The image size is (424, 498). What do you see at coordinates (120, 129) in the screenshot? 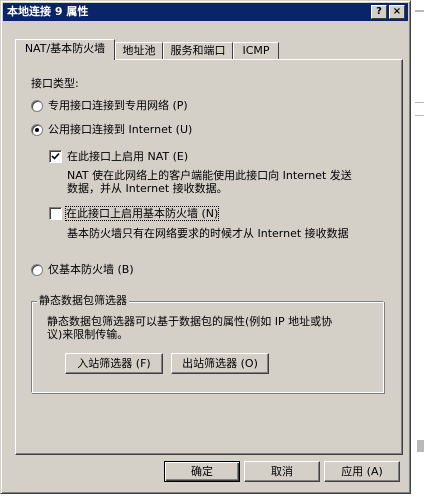
I see `public-interface-label: 公用接口连接到 Internet (U)` at bounding box center [120, 129].